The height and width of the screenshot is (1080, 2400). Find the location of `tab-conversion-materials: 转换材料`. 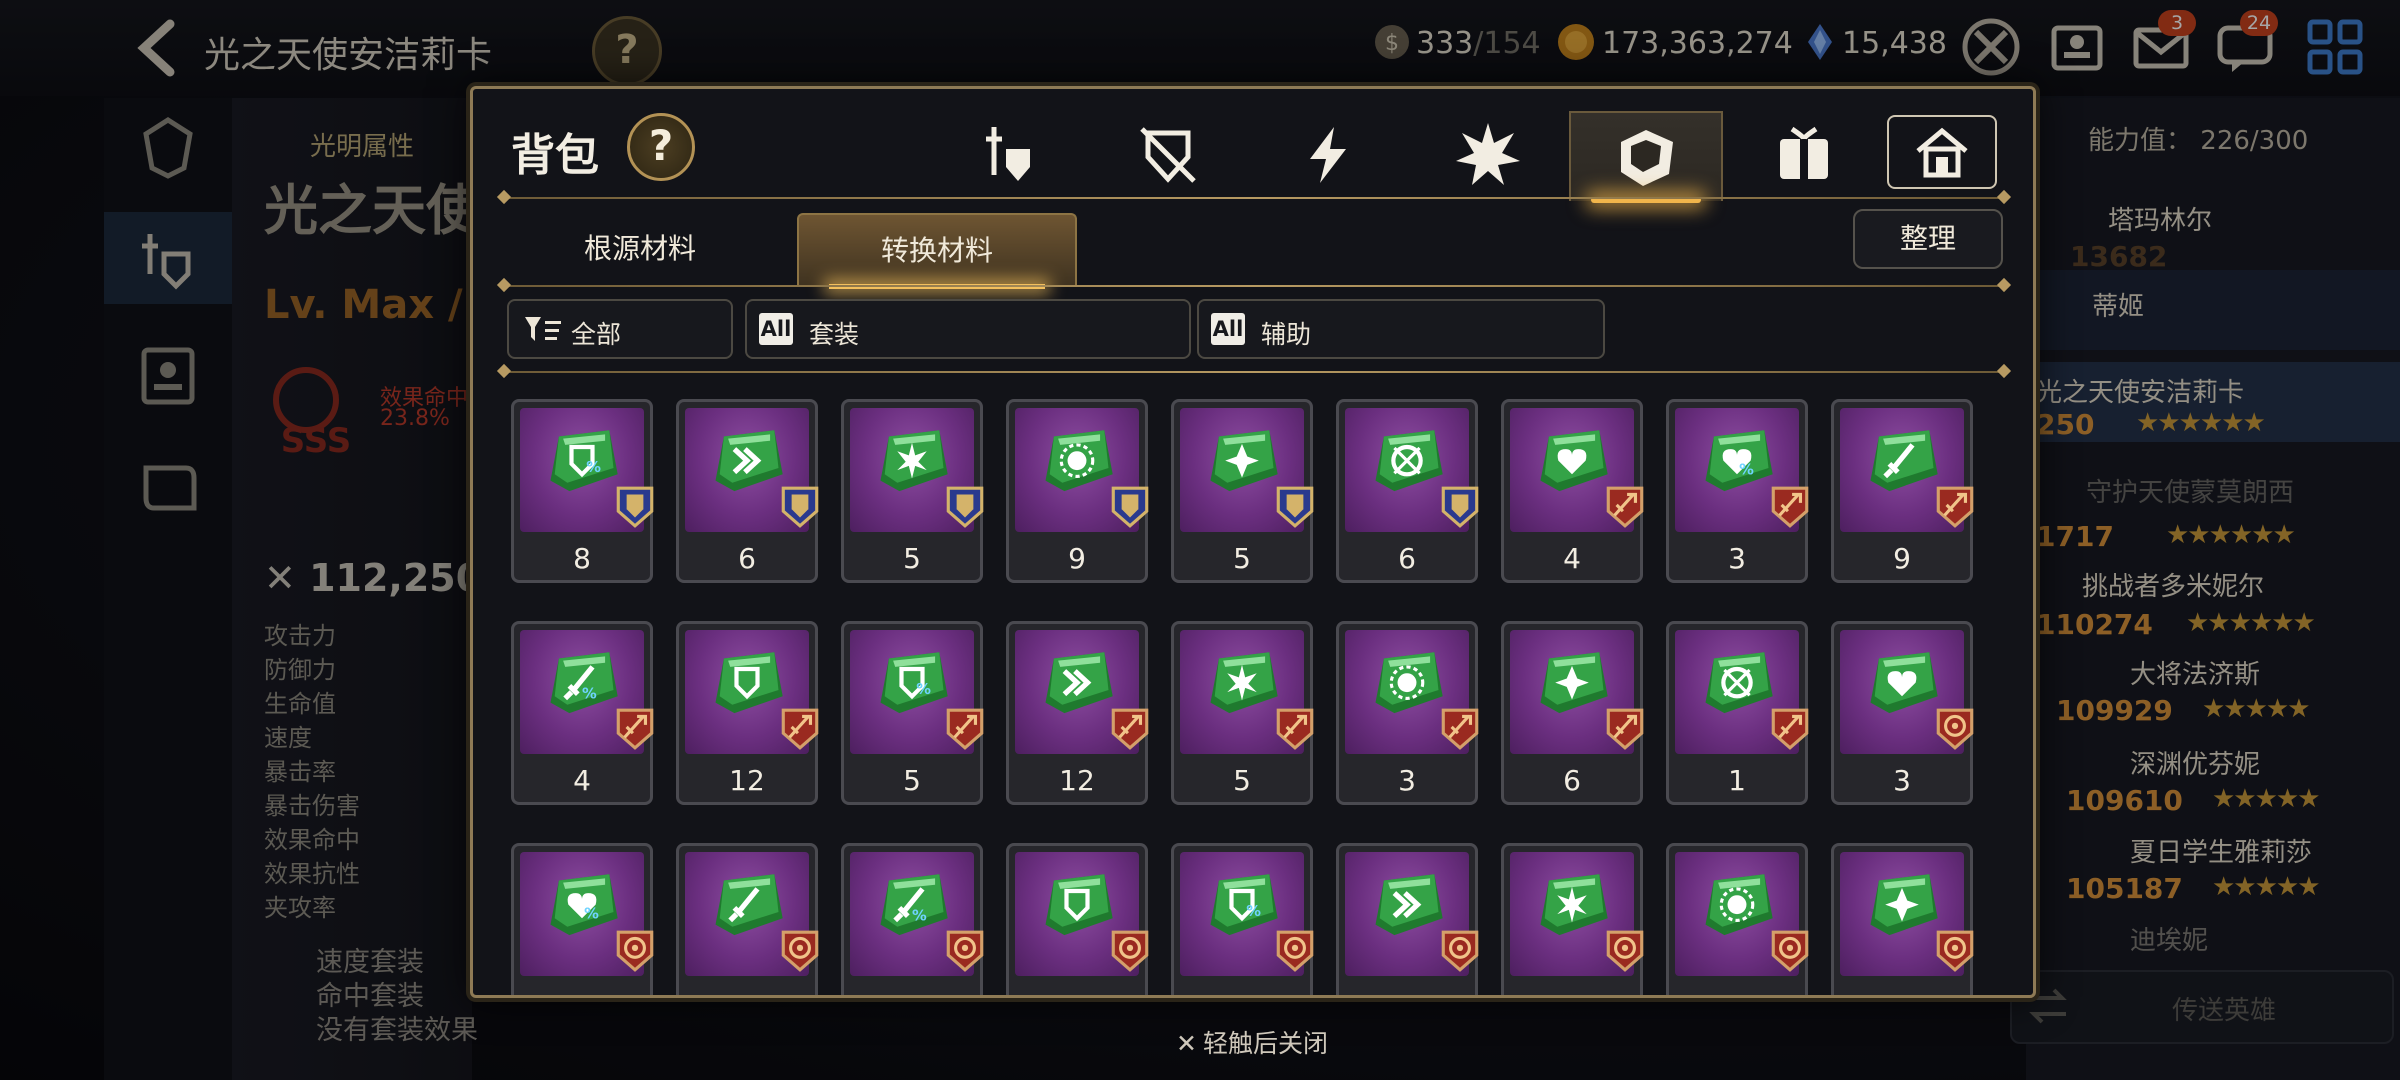

tab-conversion-materials: 转换材料 is located at coordinates (937, 251).